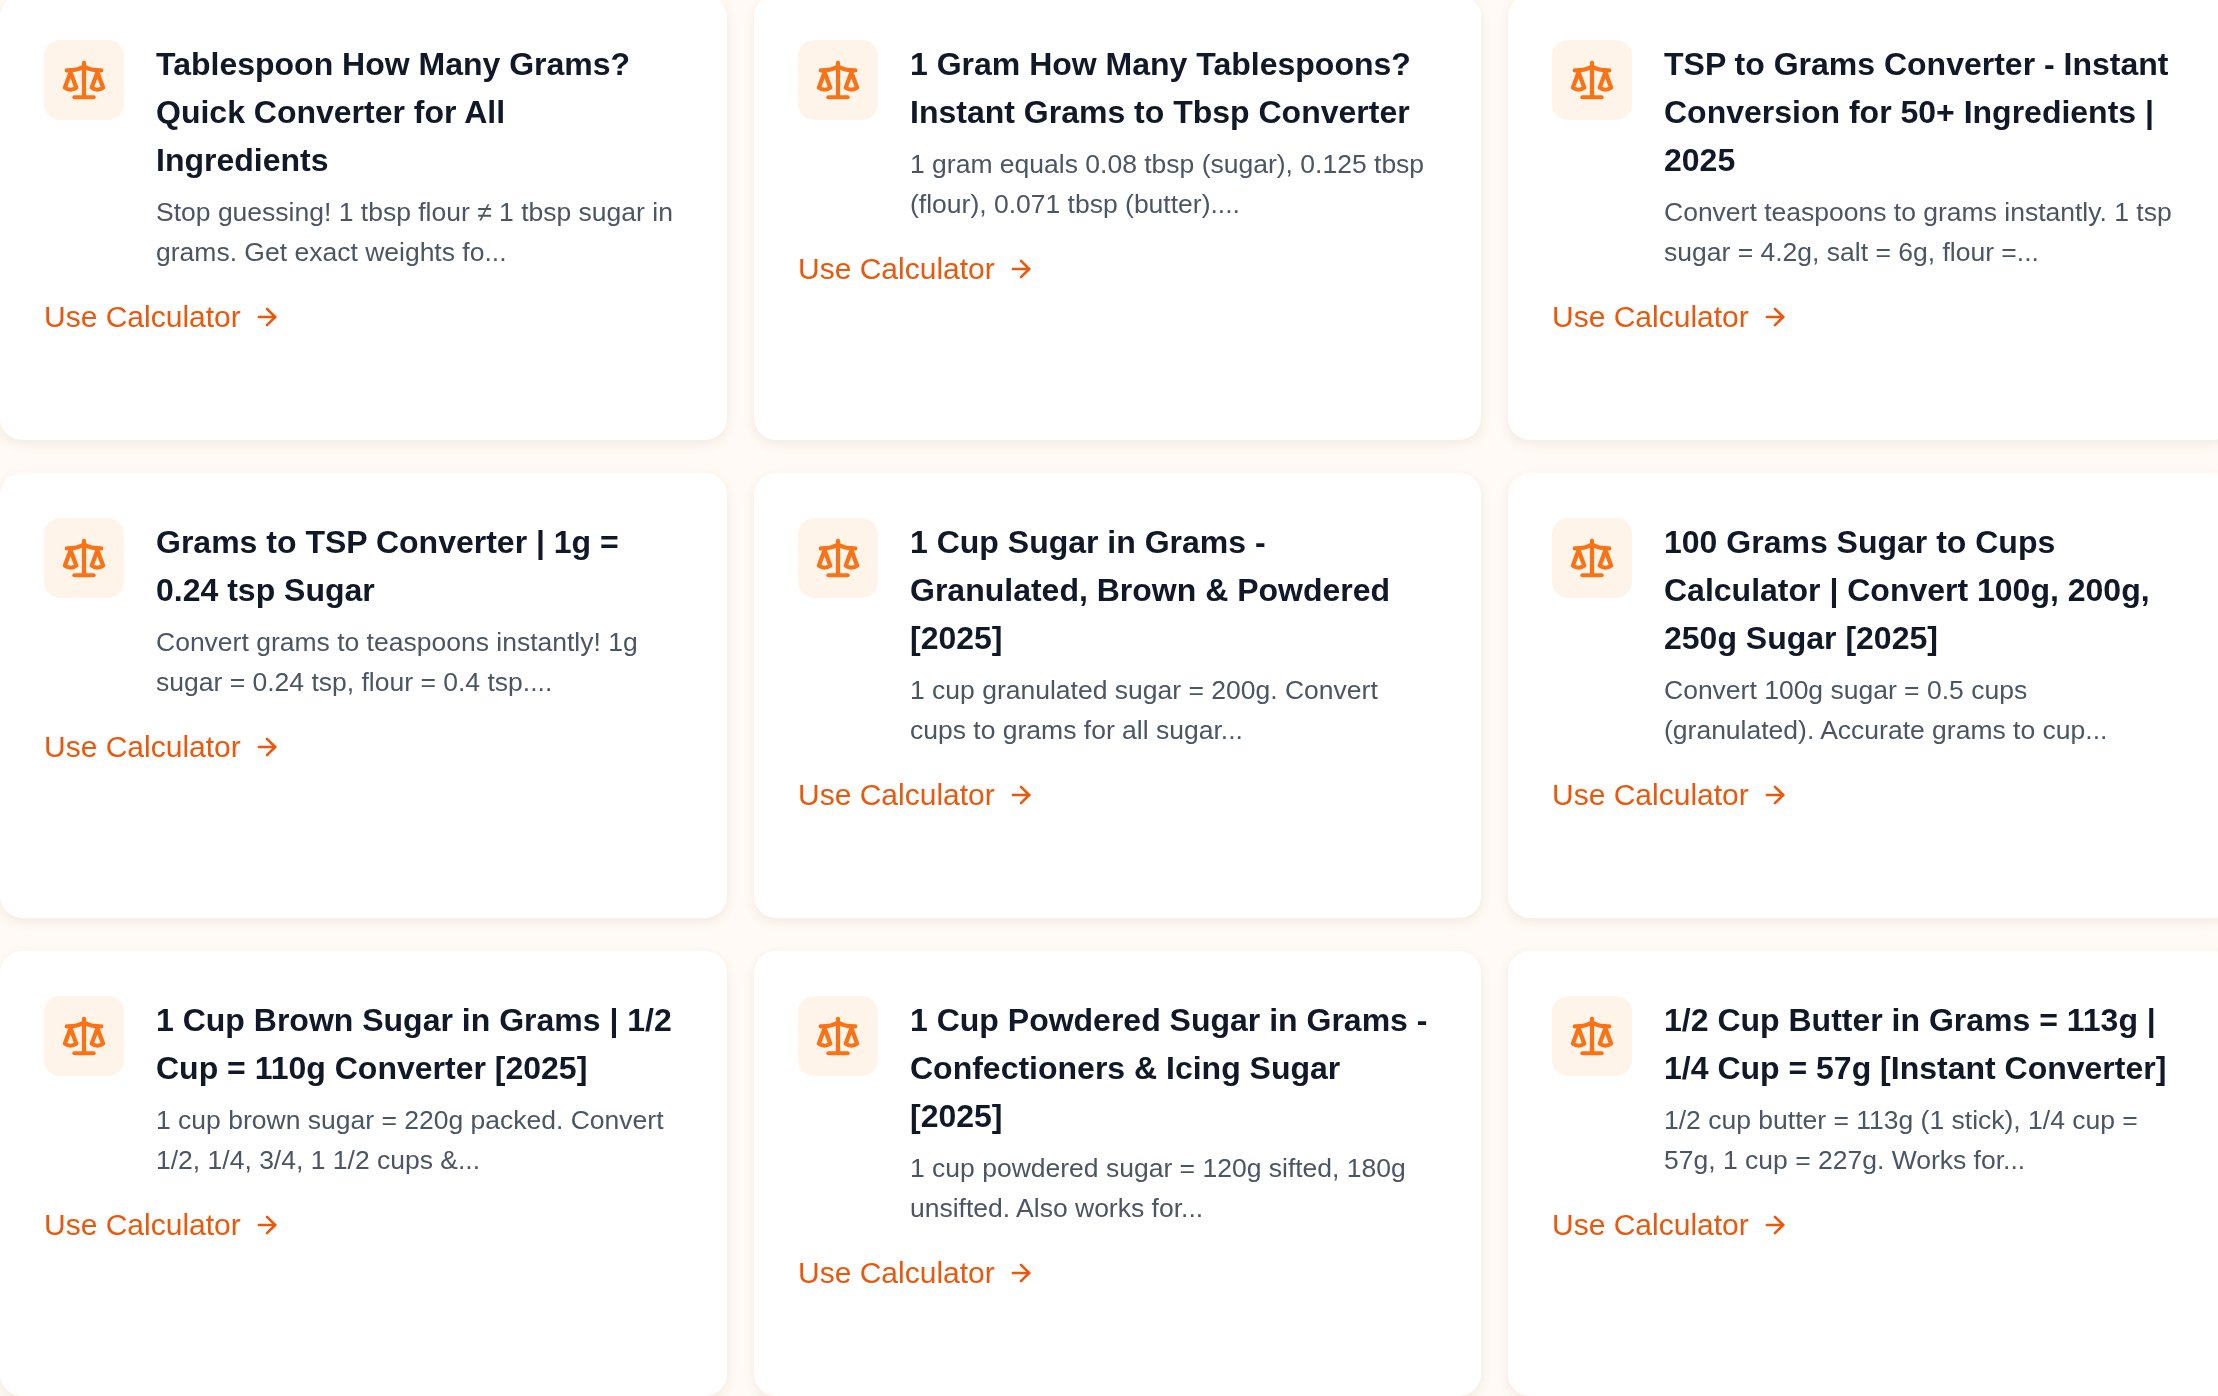  I want to click on card-title: 1 Gram How Many Tablespoons? Instant Grams to Tbsp Converter, so click(1161, 88).